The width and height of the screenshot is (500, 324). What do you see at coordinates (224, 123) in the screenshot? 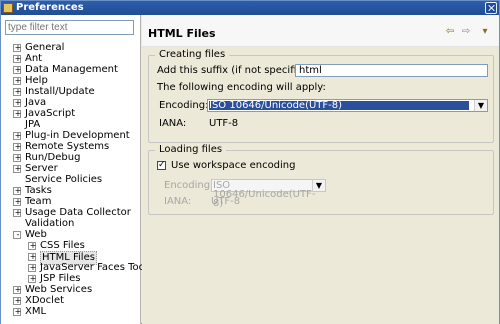
I see `iana-value: UTF-8` at bounding box center [224, 123].